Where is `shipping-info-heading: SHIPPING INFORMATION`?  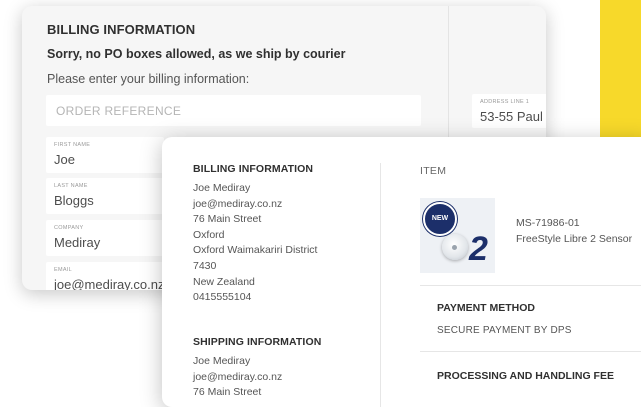 shipping-info-heading: SHIPPING INFORMATION is located at coordinates (257, 342).